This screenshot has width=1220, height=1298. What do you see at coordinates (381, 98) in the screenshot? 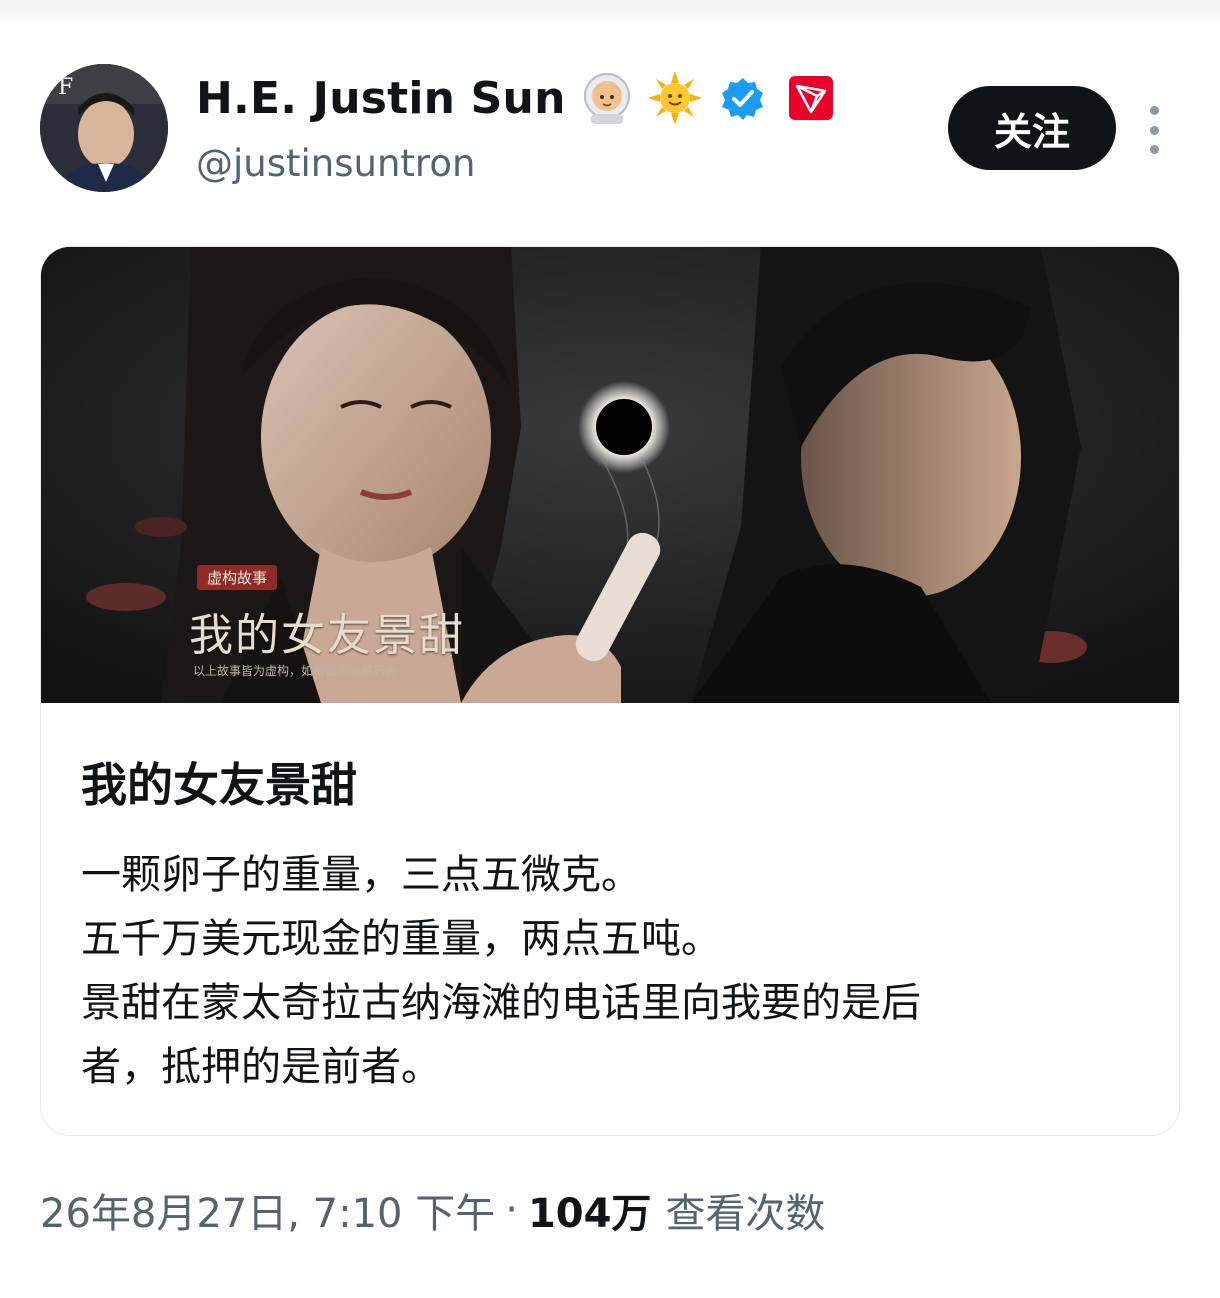
I see `display-name: H.E. Justin Sun` at bounding box center [381, 98].